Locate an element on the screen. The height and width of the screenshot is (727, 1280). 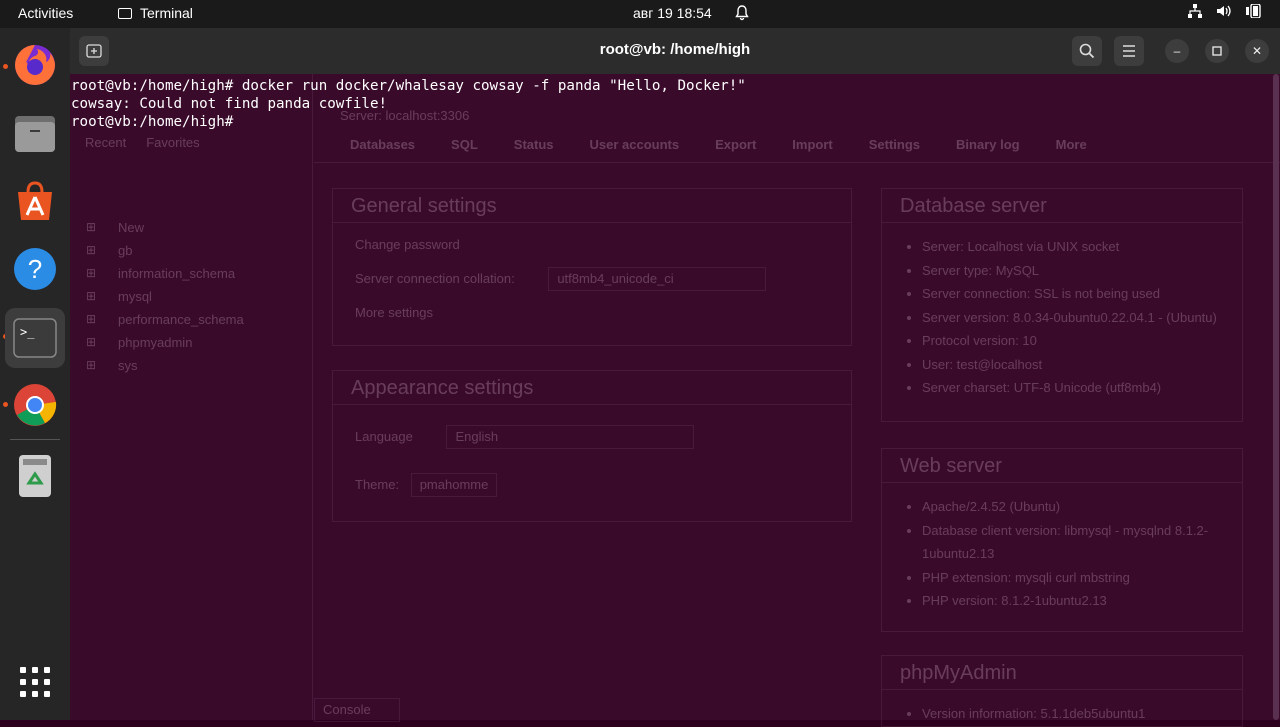
ghost-language-row: Language English is located at coordinates (592, 437).